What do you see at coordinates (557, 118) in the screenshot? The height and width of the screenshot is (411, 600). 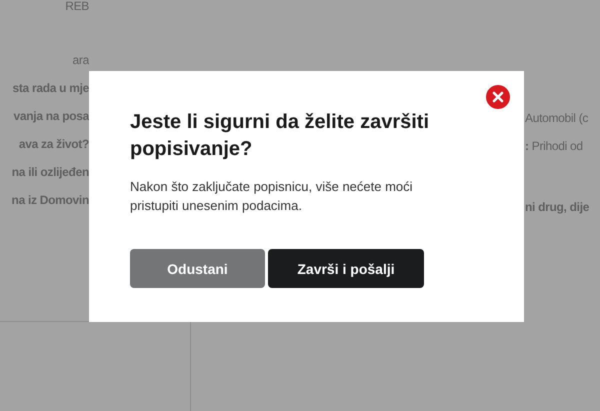 I see `page-text: Automobil (c` at bounding box center [557, 118].